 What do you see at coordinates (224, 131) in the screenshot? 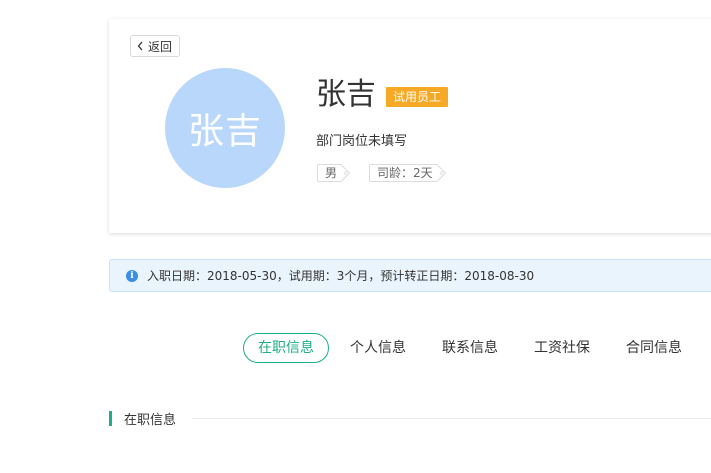
I see `avatar-text: 张吉` at bounding box center [224, 131].